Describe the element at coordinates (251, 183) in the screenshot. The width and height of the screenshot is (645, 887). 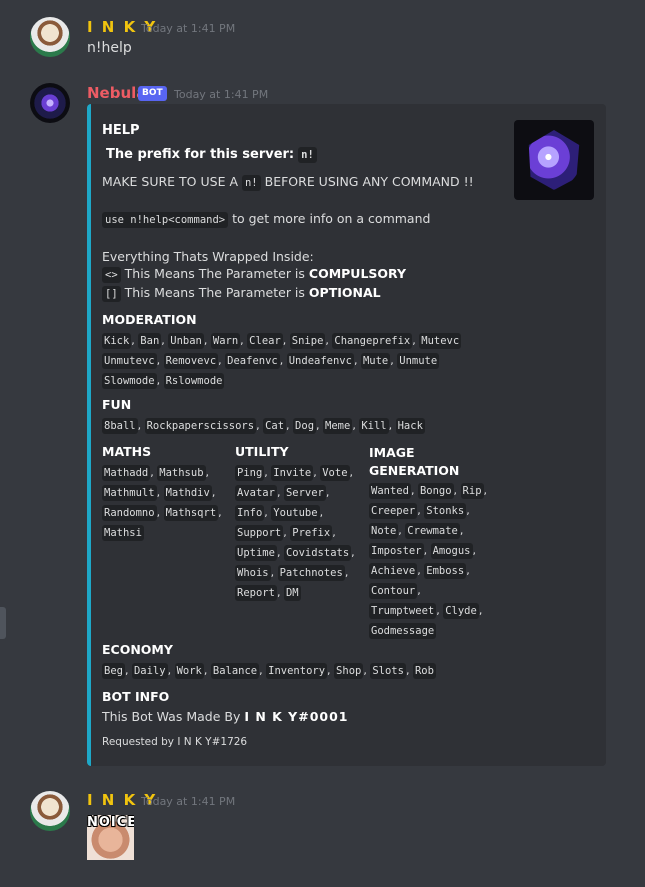
I see `warning-code: n!` at that location.